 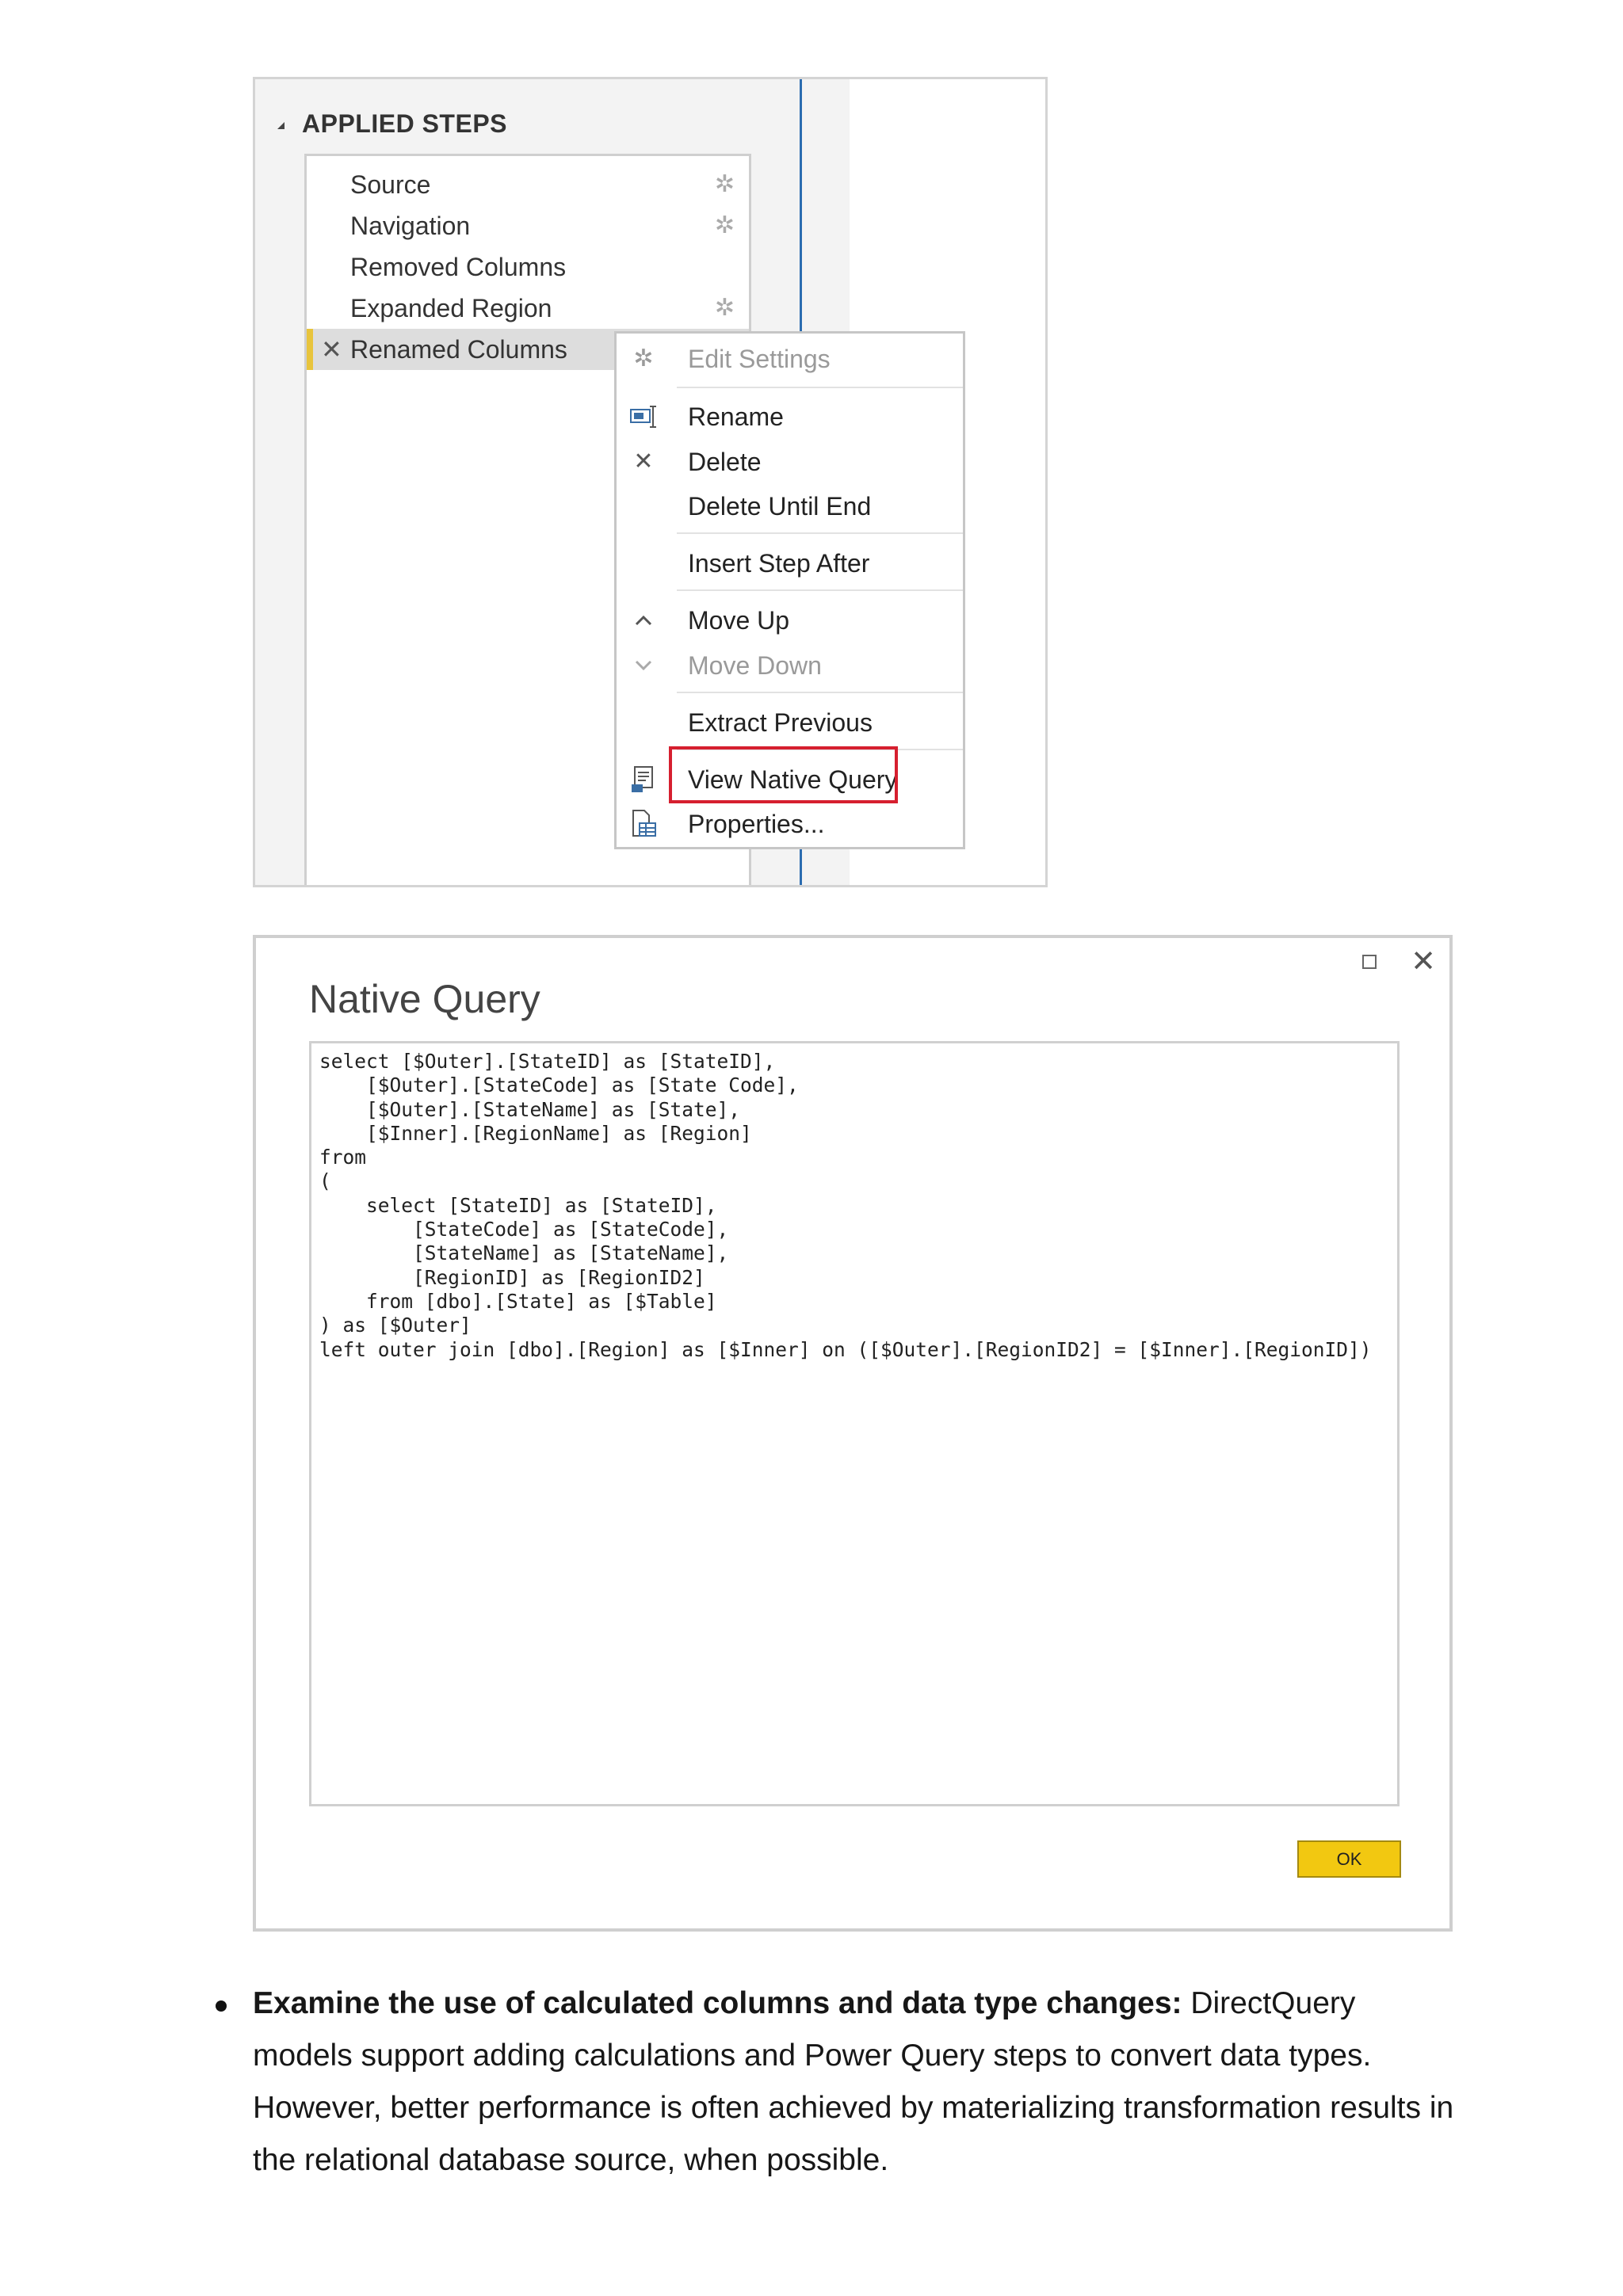 I want to click on menu-item-move-up: Move Up, so click(x=790, y=620).